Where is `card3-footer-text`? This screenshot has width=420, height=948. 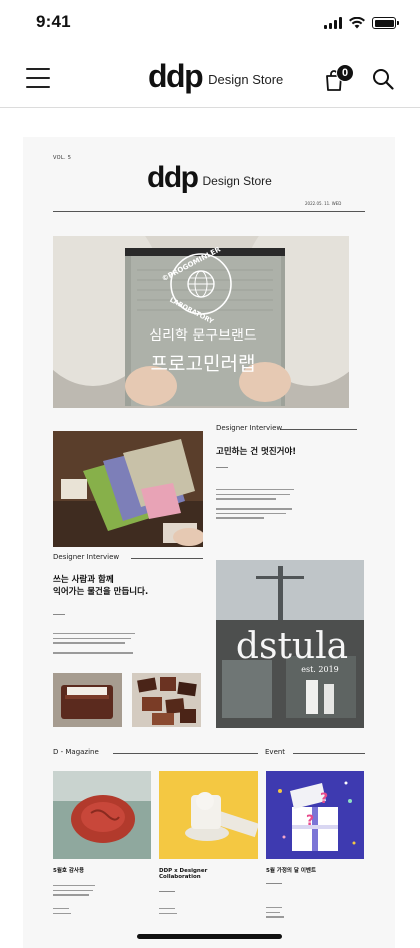
card3-footer-text is located at coordinates (276, 914).